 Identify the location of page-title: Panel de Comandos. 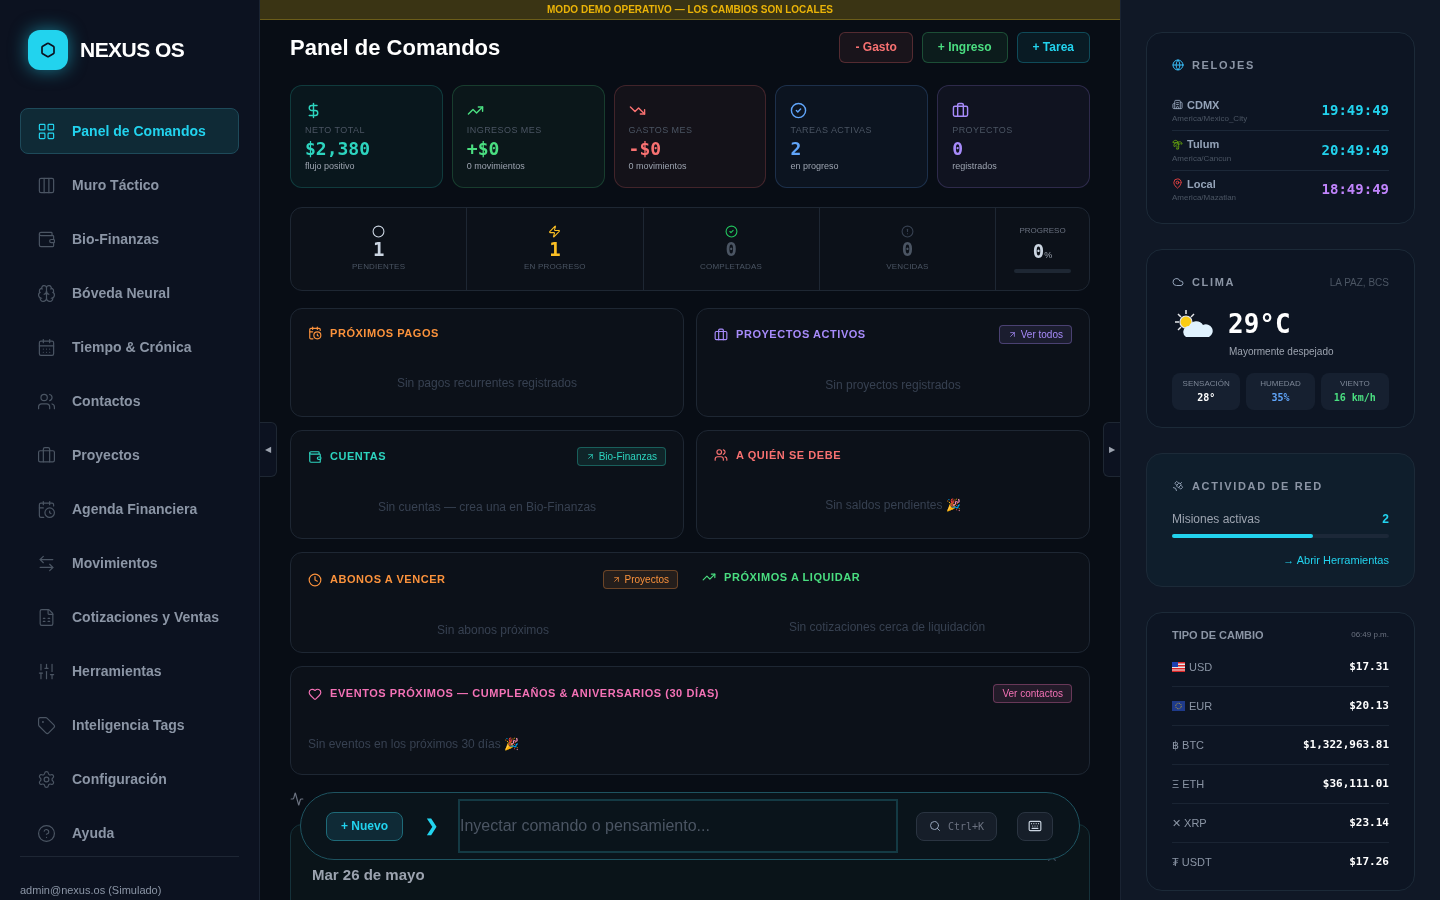
(395, 47).